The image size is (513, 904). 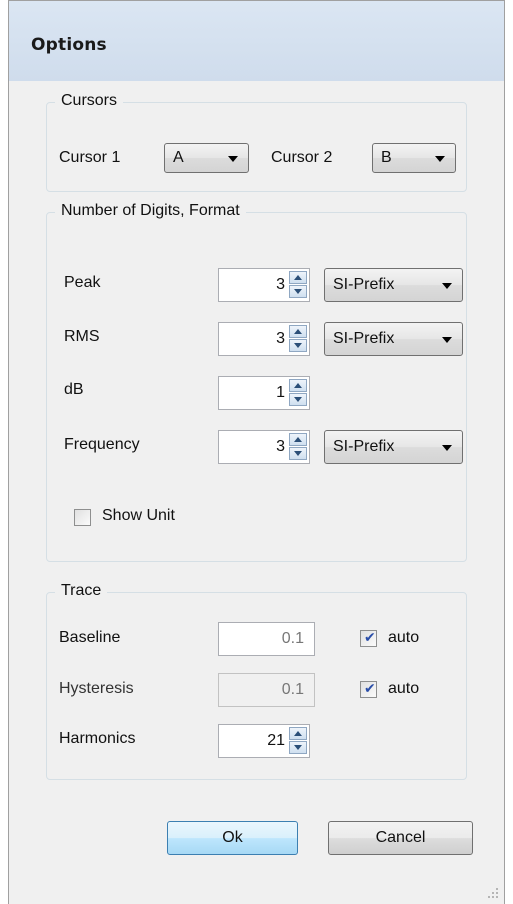 I want to click on cursor2-value: B, so click(x=386, y=157).